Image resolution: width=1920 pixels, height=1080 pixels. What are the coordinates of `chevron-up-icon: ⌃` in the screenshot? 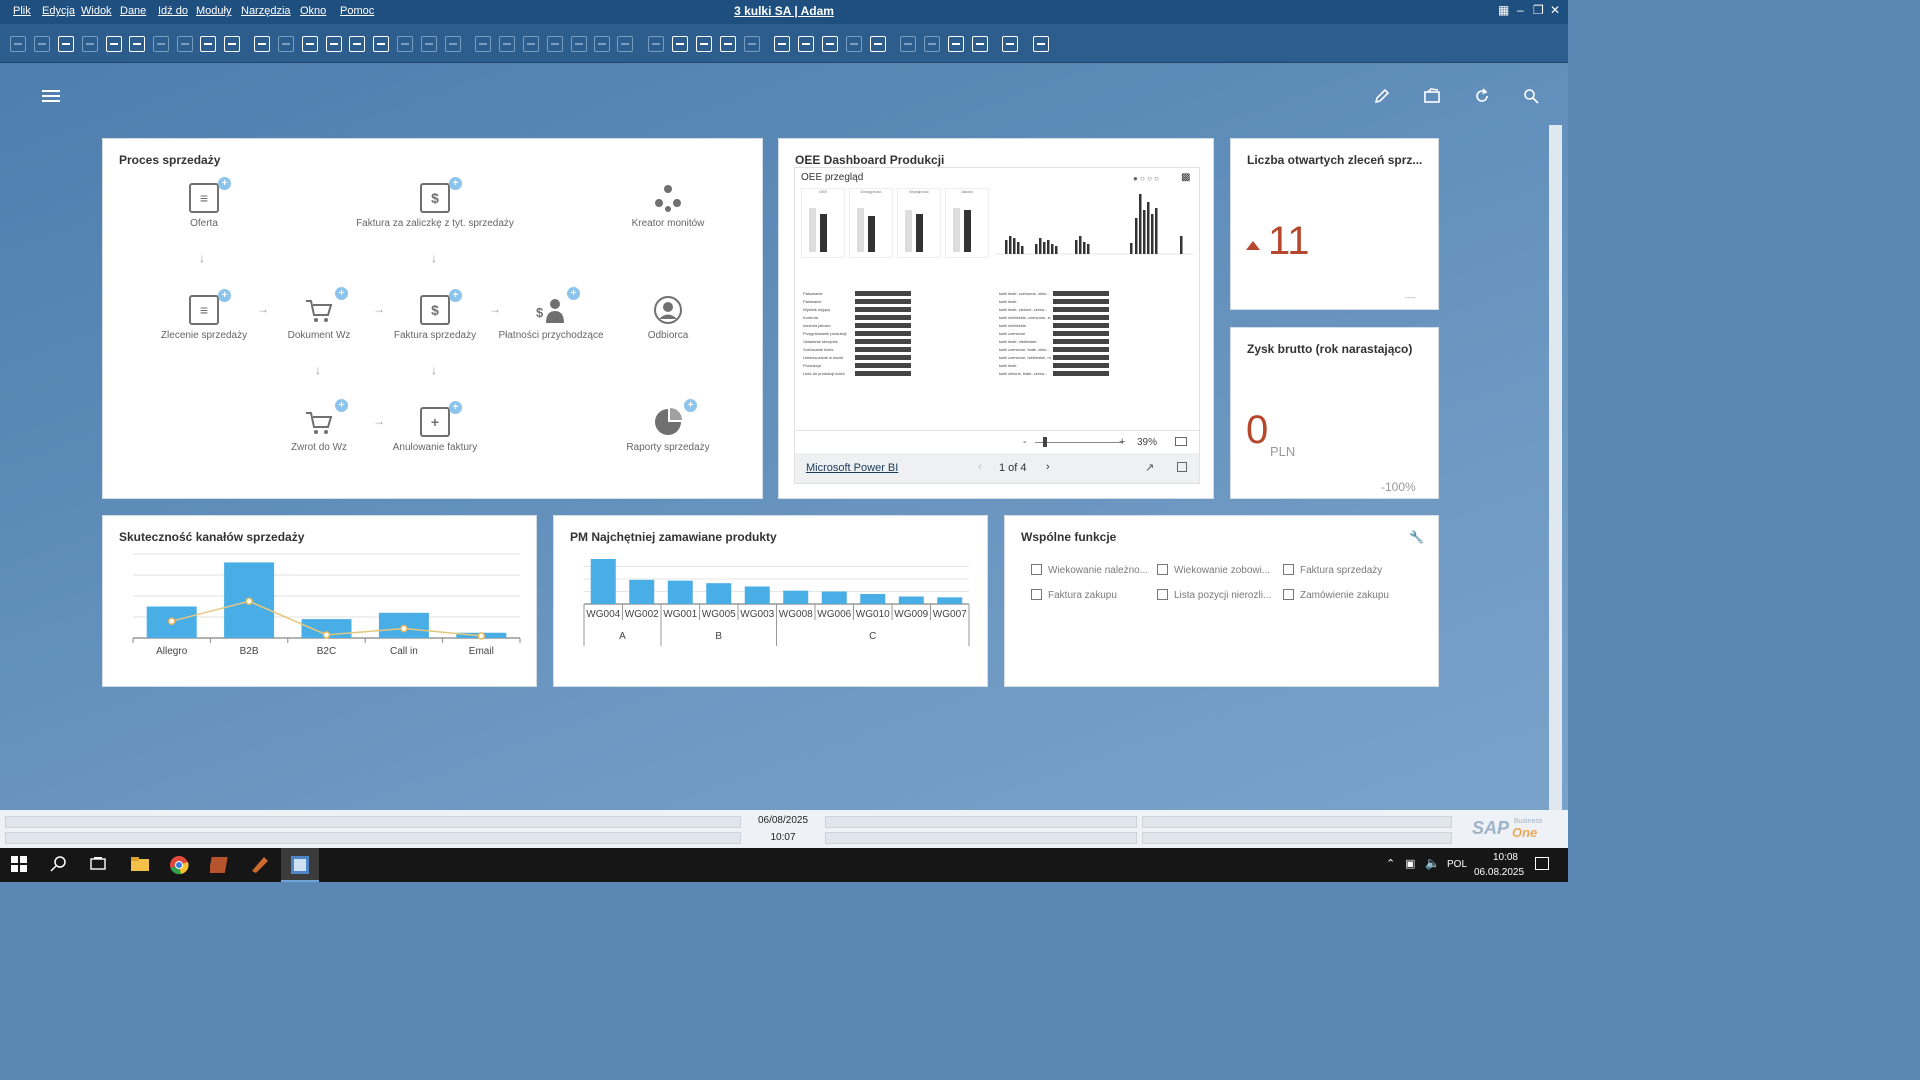 It's located at (1390, 863).